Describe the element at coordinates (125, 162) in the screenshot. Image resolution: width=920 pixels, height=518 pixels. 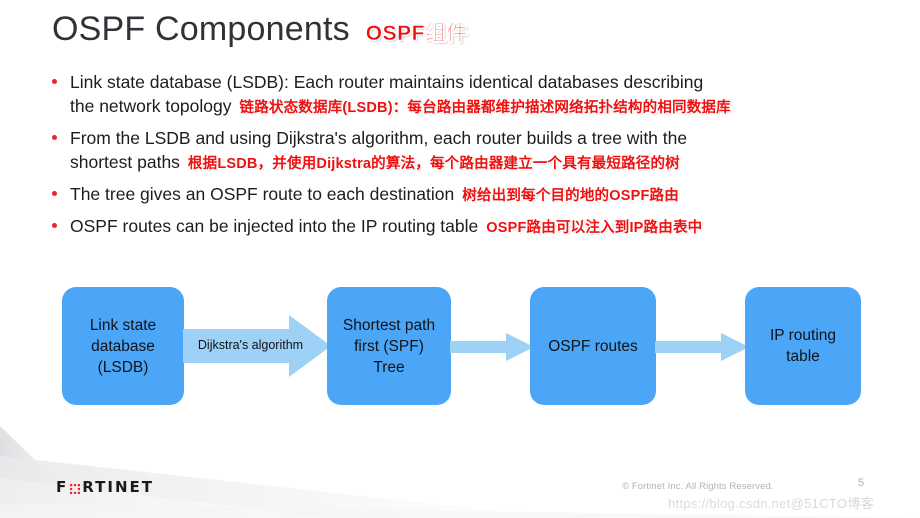
I see `bullet-text-en-line2: shortest paths` at that location.